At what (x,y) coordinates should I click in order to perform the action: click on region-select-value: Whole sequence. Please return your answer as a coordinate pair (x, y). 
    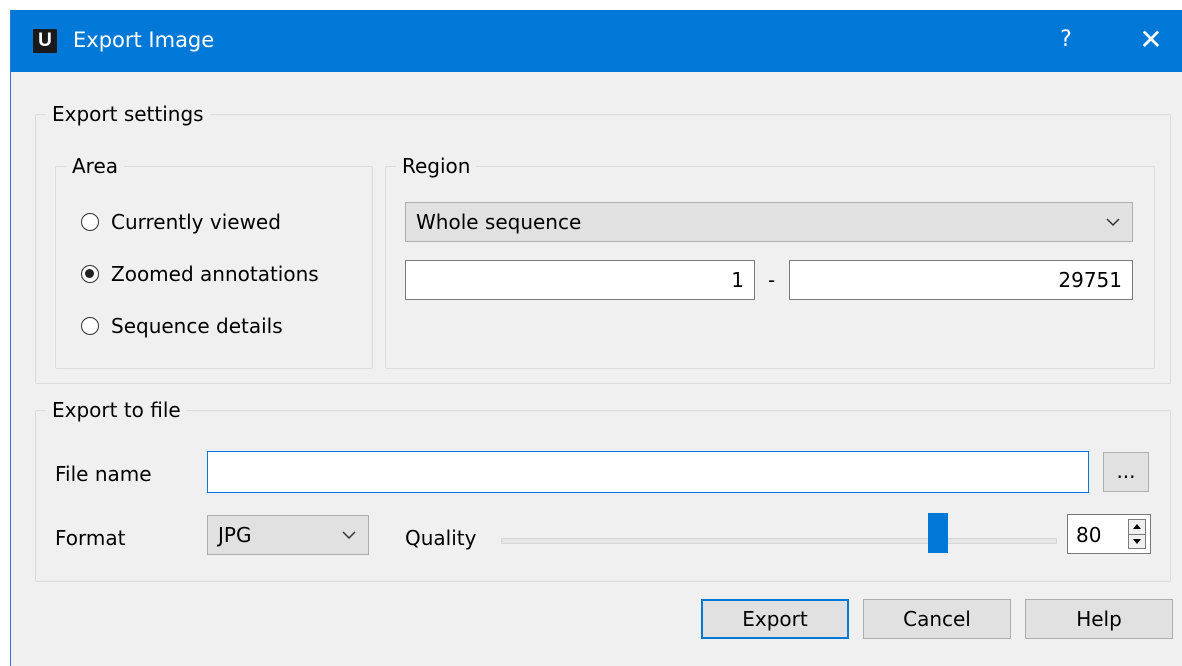
    Looking at the image, I should click on (499, 222).